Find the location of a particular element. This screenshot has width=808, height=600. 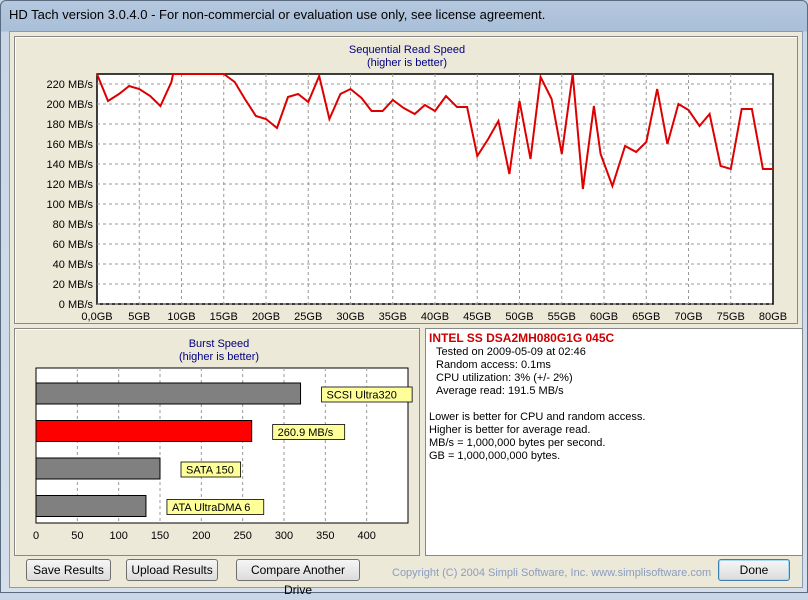

burst-x-tick-label: 300 is located at coordinates (284, 536).